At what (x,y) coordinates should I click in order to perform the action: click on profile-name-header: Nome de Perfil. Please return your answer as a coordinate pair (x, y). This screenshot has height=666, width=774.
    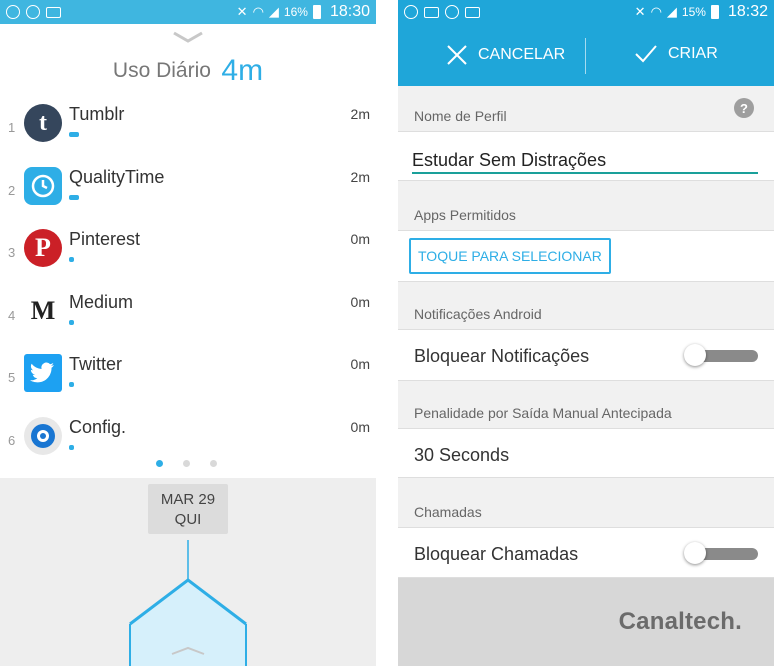
    Looking at the image, I should click on (460, 116).